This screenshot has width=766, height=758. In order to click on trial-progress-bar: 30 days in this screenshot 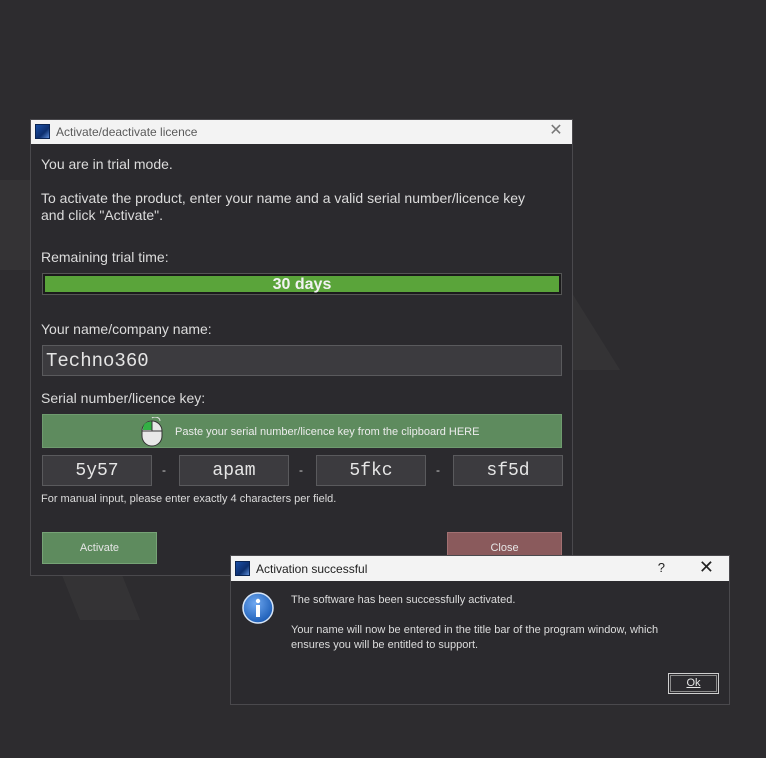, I will do `click(302, 284)`.